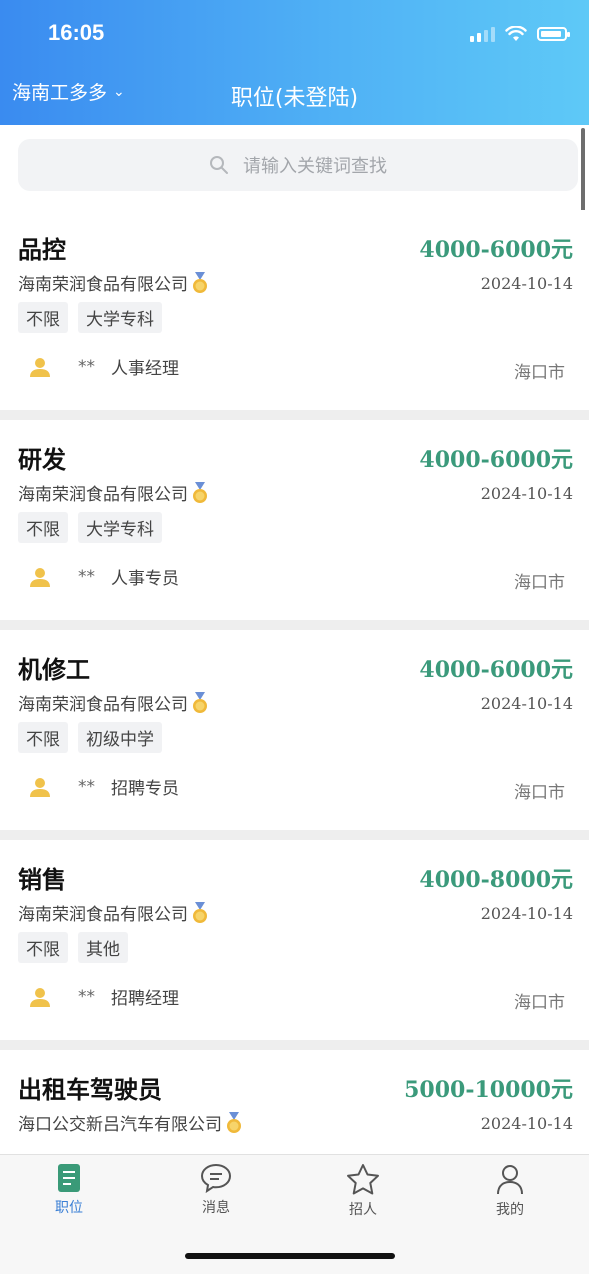 The width and height of the screenshot is (589, 1274). What do you see at coordinates (103, 786) in the screenshot?
I see `contact-info: ** 招聘专员` at bounding box center [103, 786].